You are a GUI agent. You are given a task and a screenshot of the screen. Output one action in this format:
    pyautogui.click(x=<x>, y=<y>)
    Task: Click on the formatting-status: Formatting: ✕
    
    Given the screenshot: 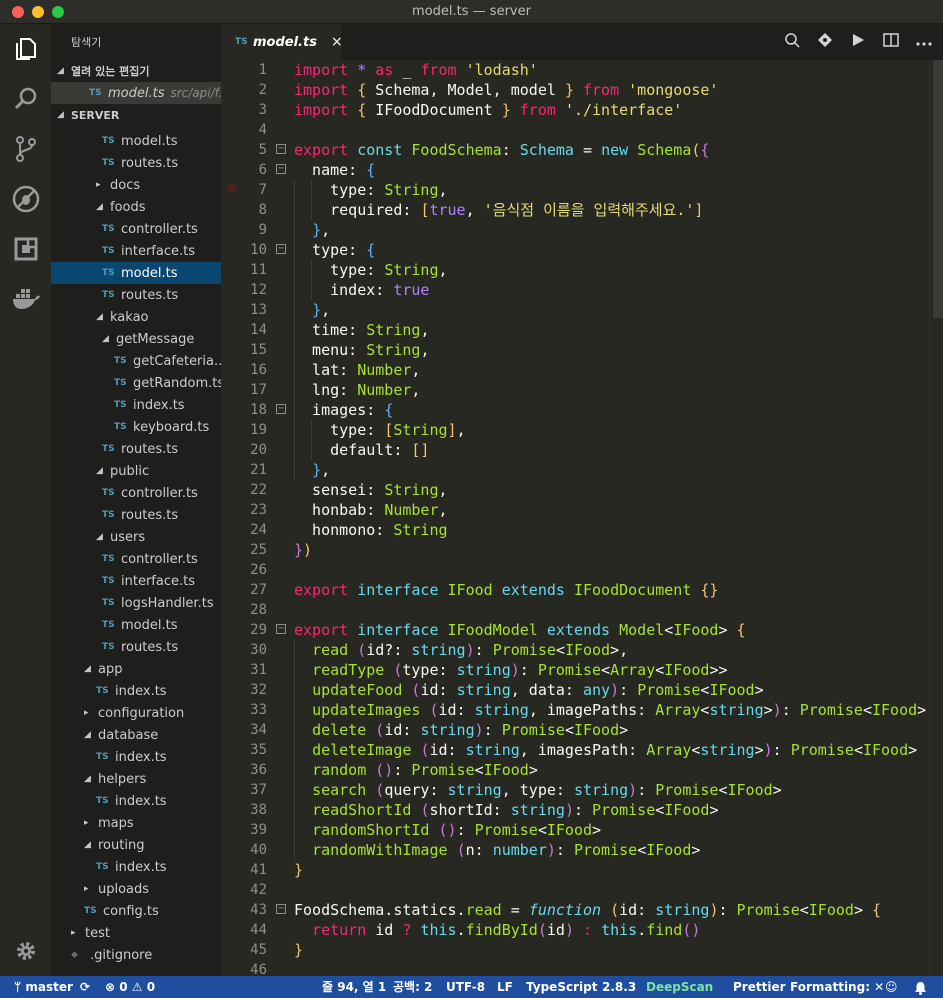 What is the action you would take?
    pyautogui.click(x=837, y=987)
    